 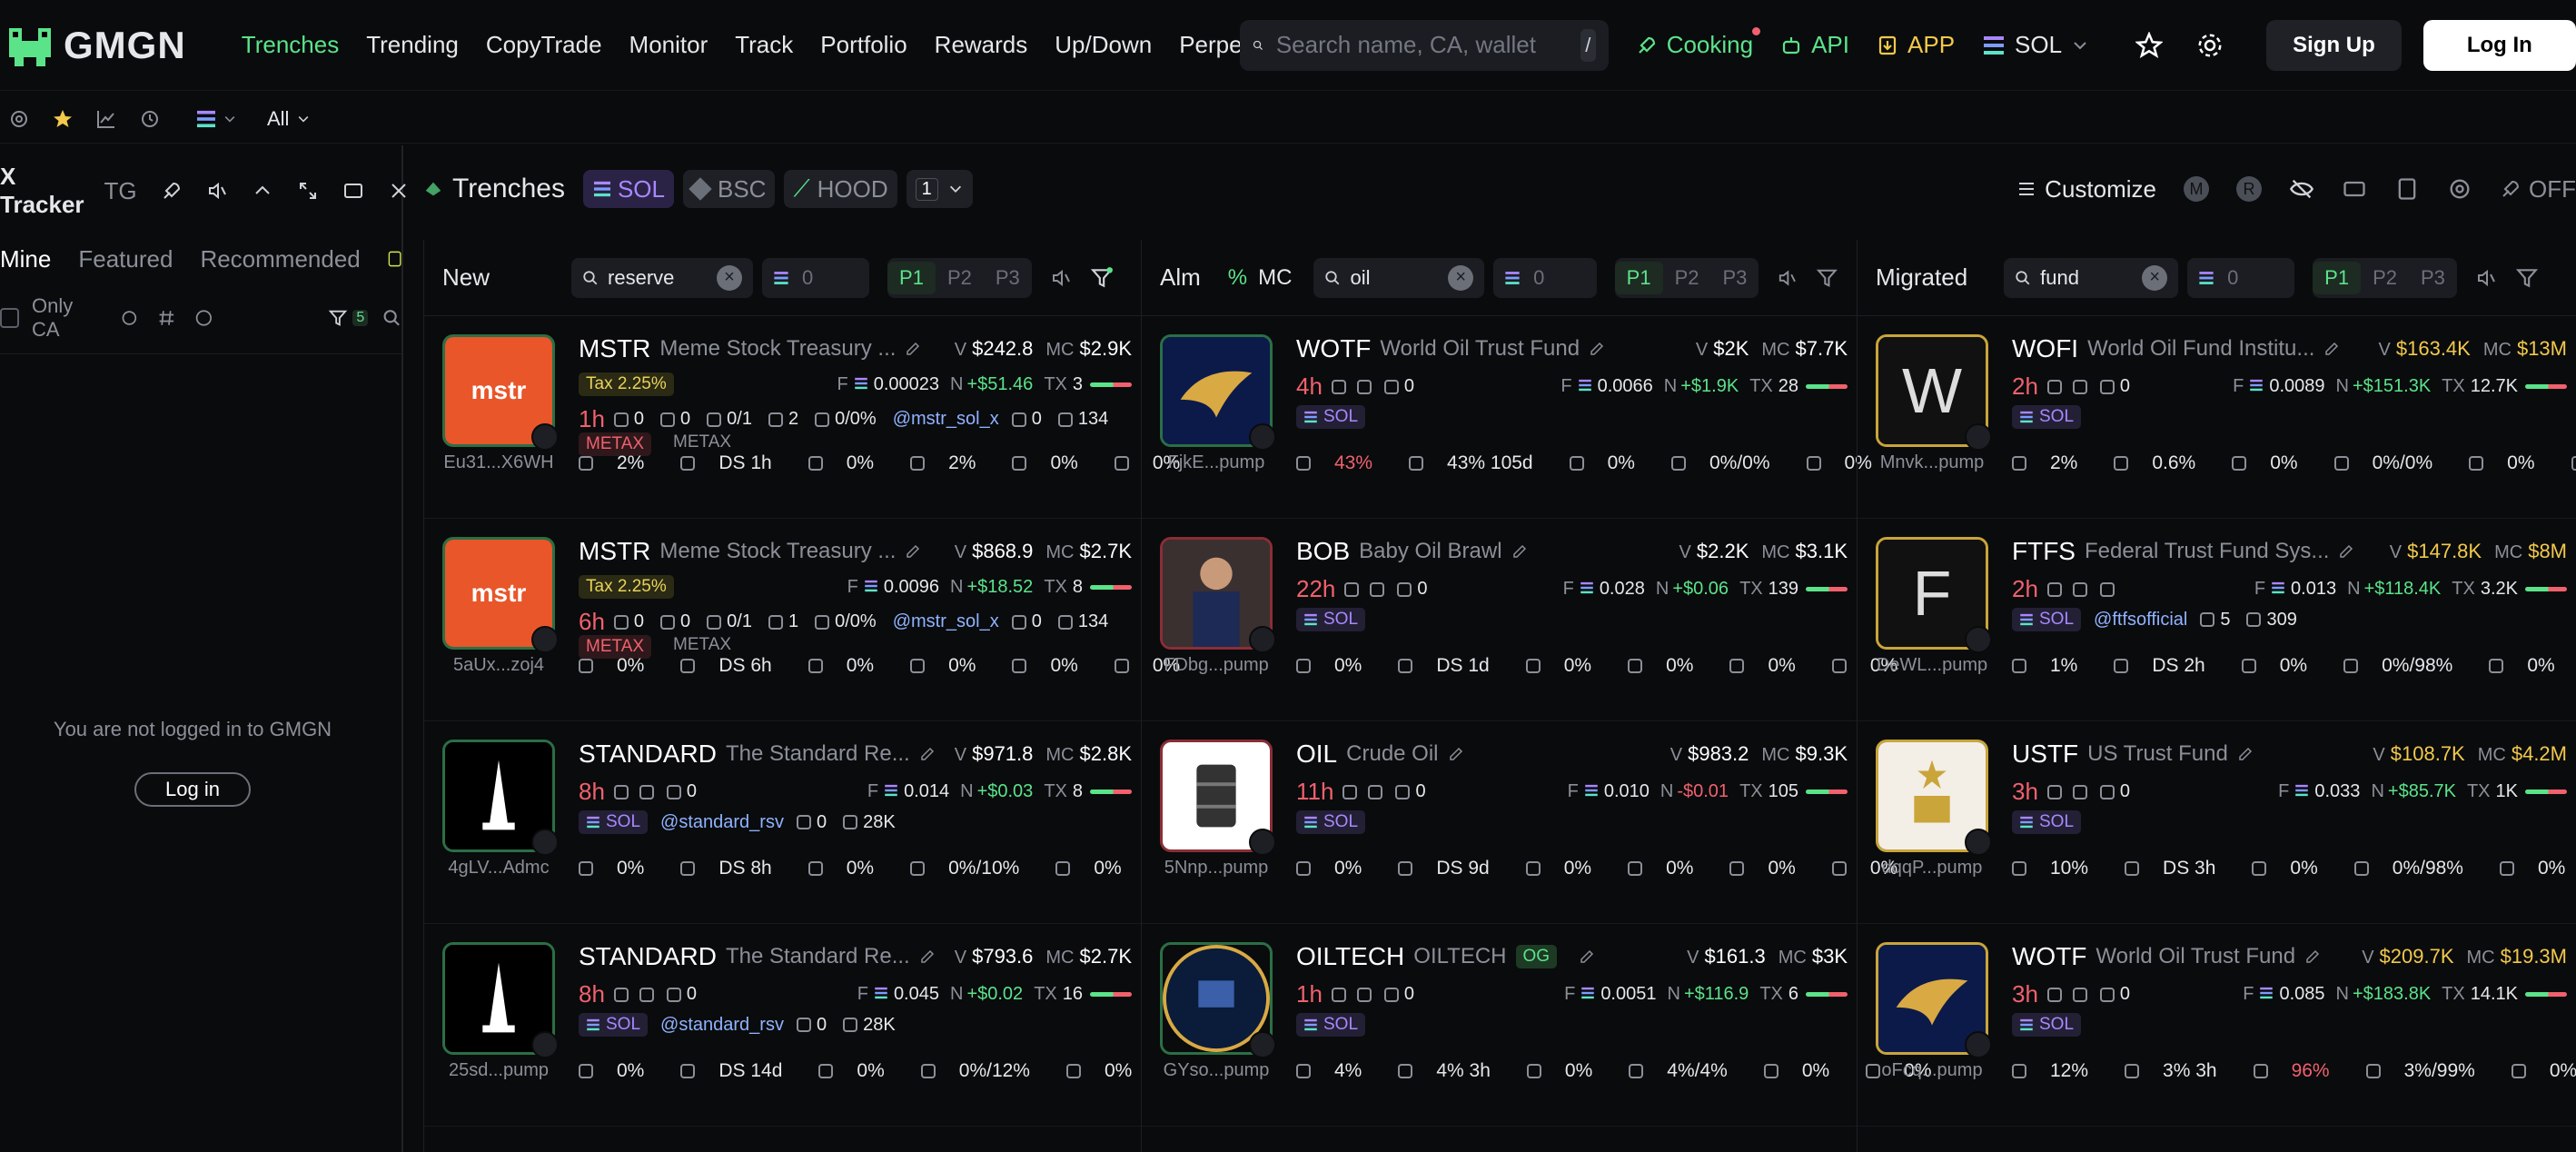 I want to click on login-button: Log In, so click(x=2499, y=45).